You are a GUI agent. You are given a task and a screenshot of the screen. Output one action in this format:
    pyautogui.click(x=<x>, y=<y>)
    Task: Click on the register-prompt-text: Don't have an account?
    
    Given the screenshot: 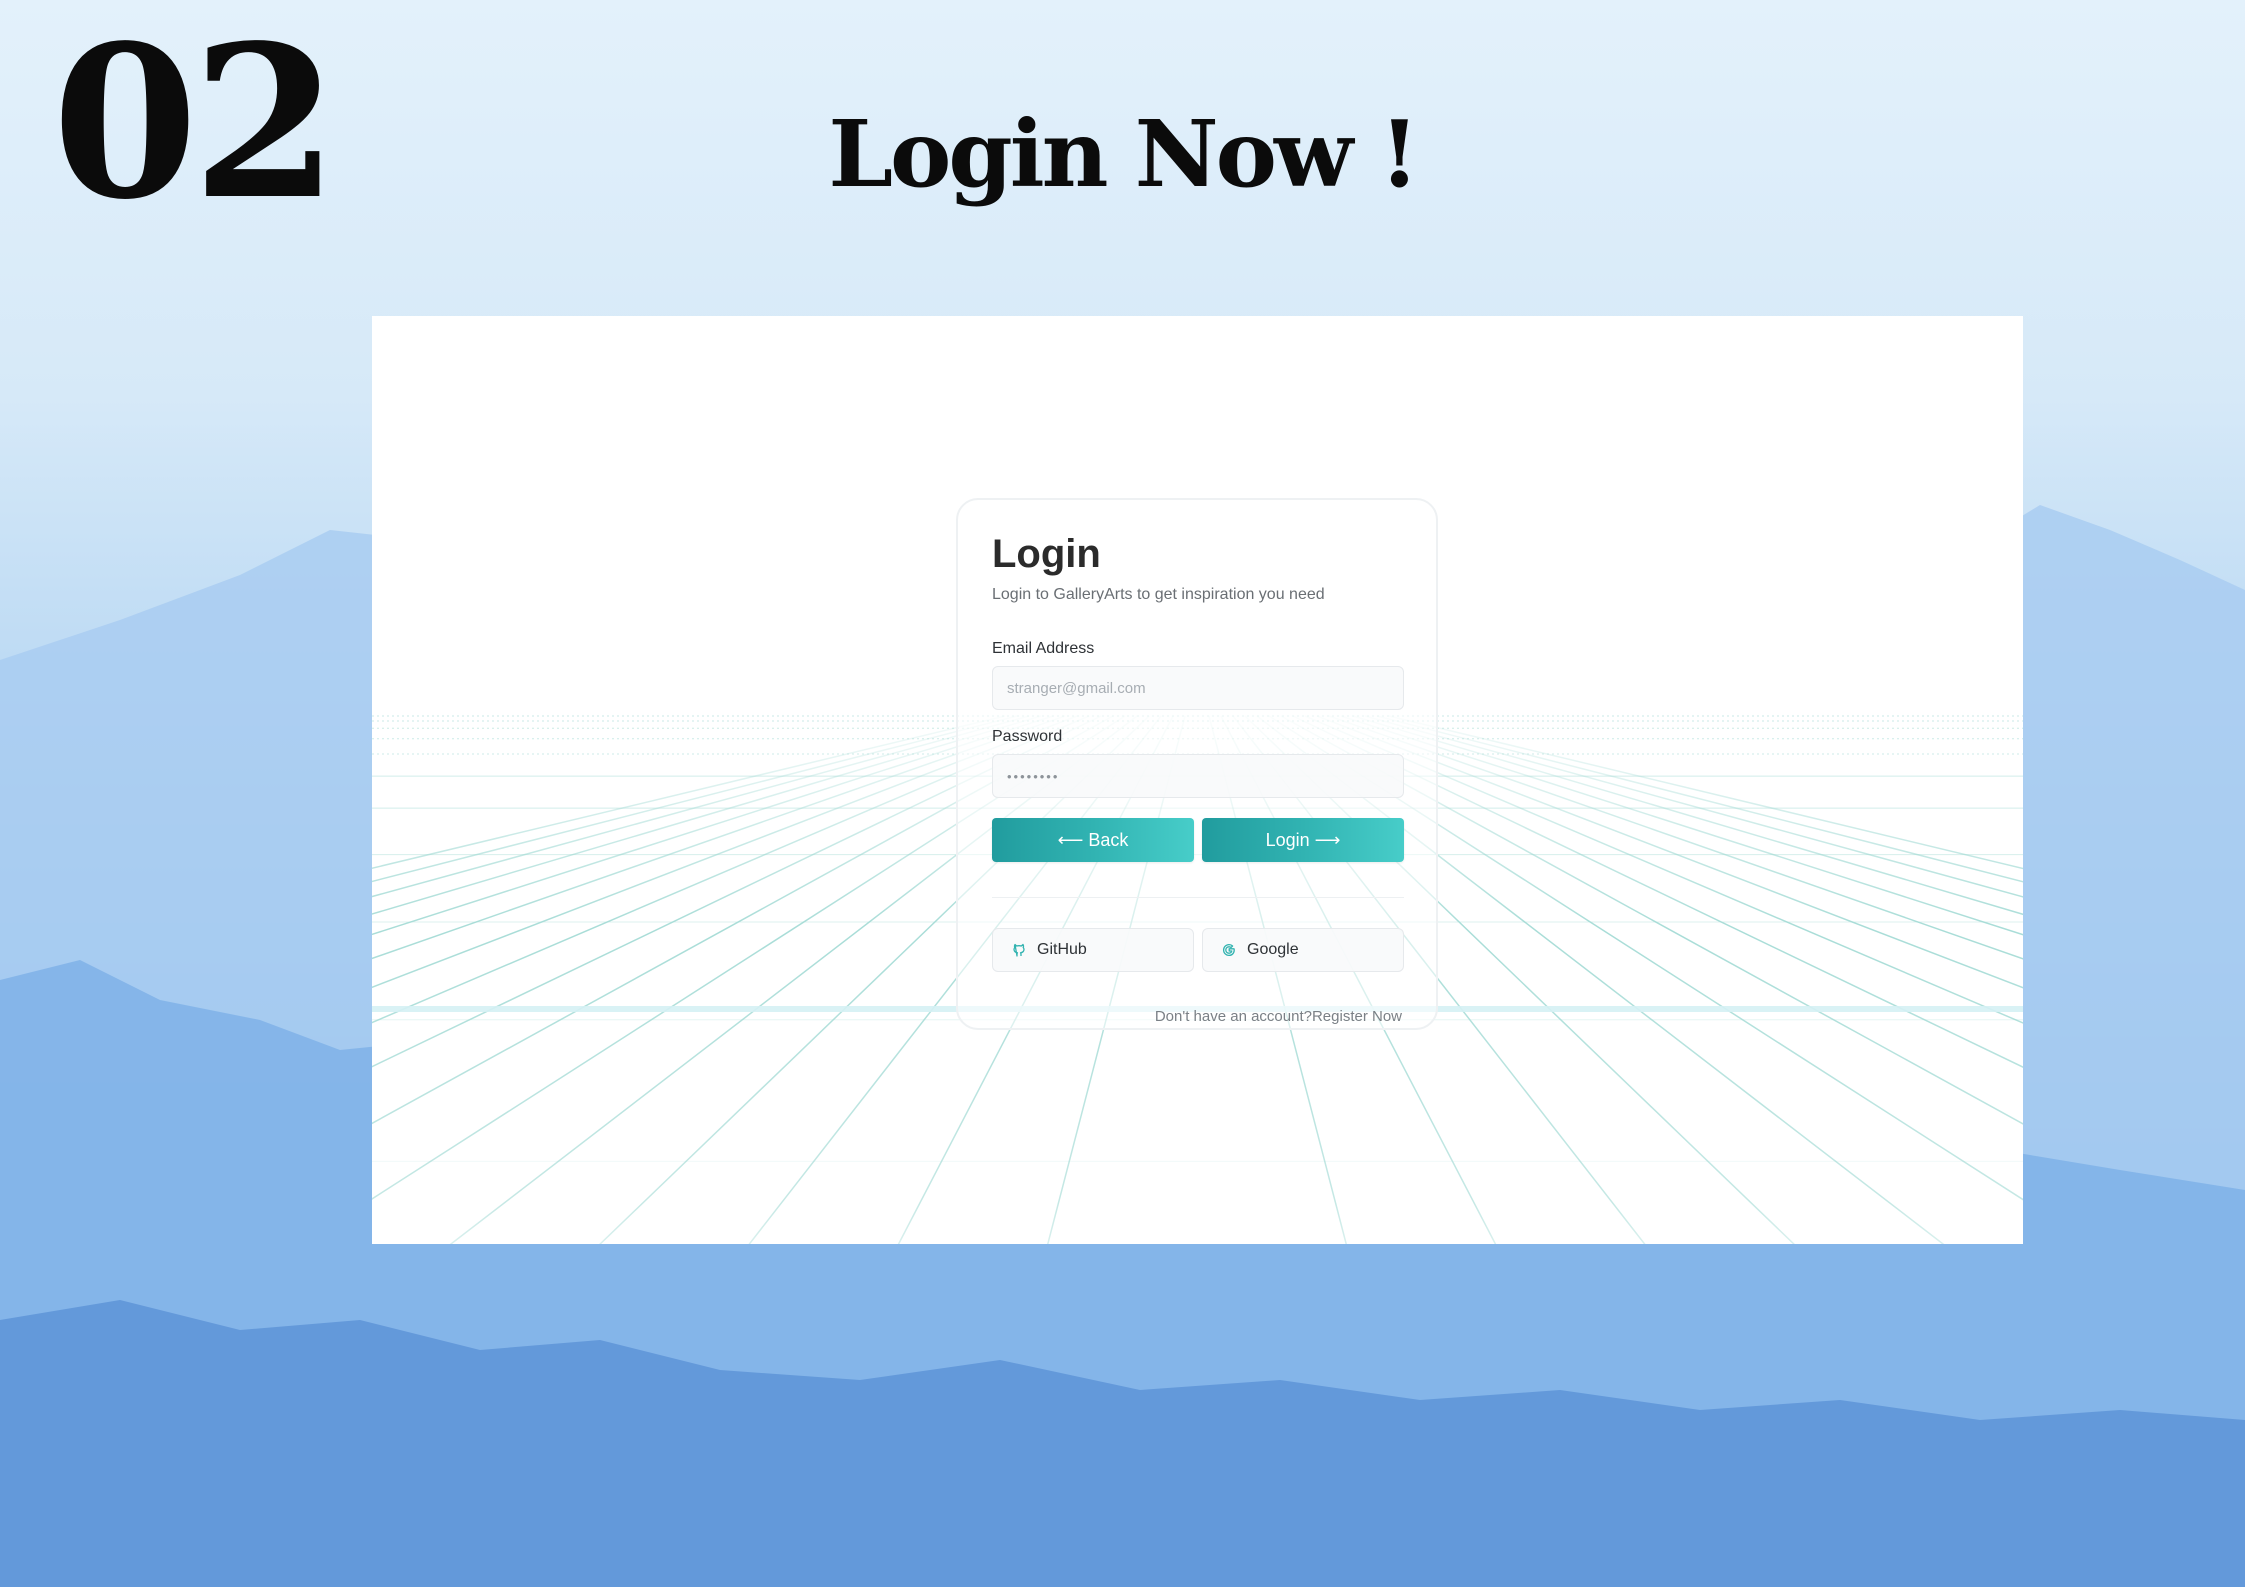 What is the action you would take?
    pyautogui.click(x=1233, y=1016)
    